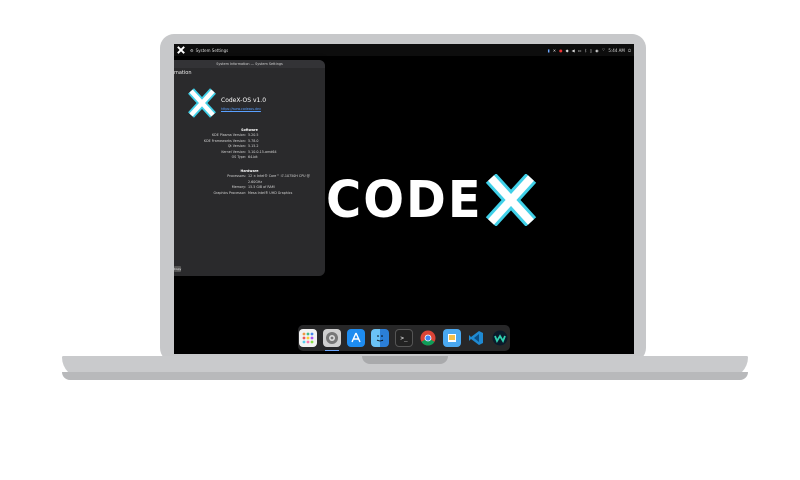  I want to click on codex-x-icon, so click(510, 200).